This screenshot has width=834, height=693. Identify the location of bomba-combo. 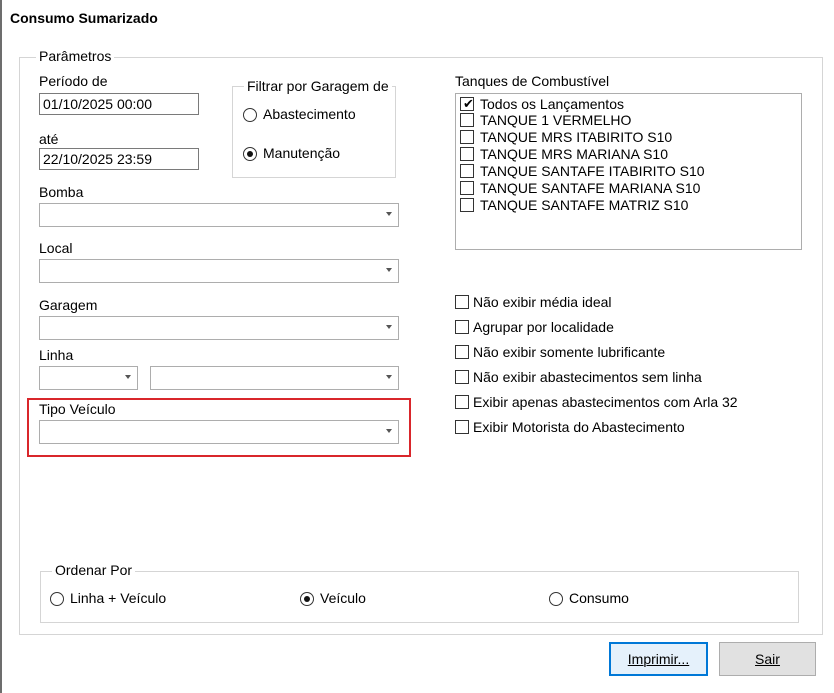
(219, 215).